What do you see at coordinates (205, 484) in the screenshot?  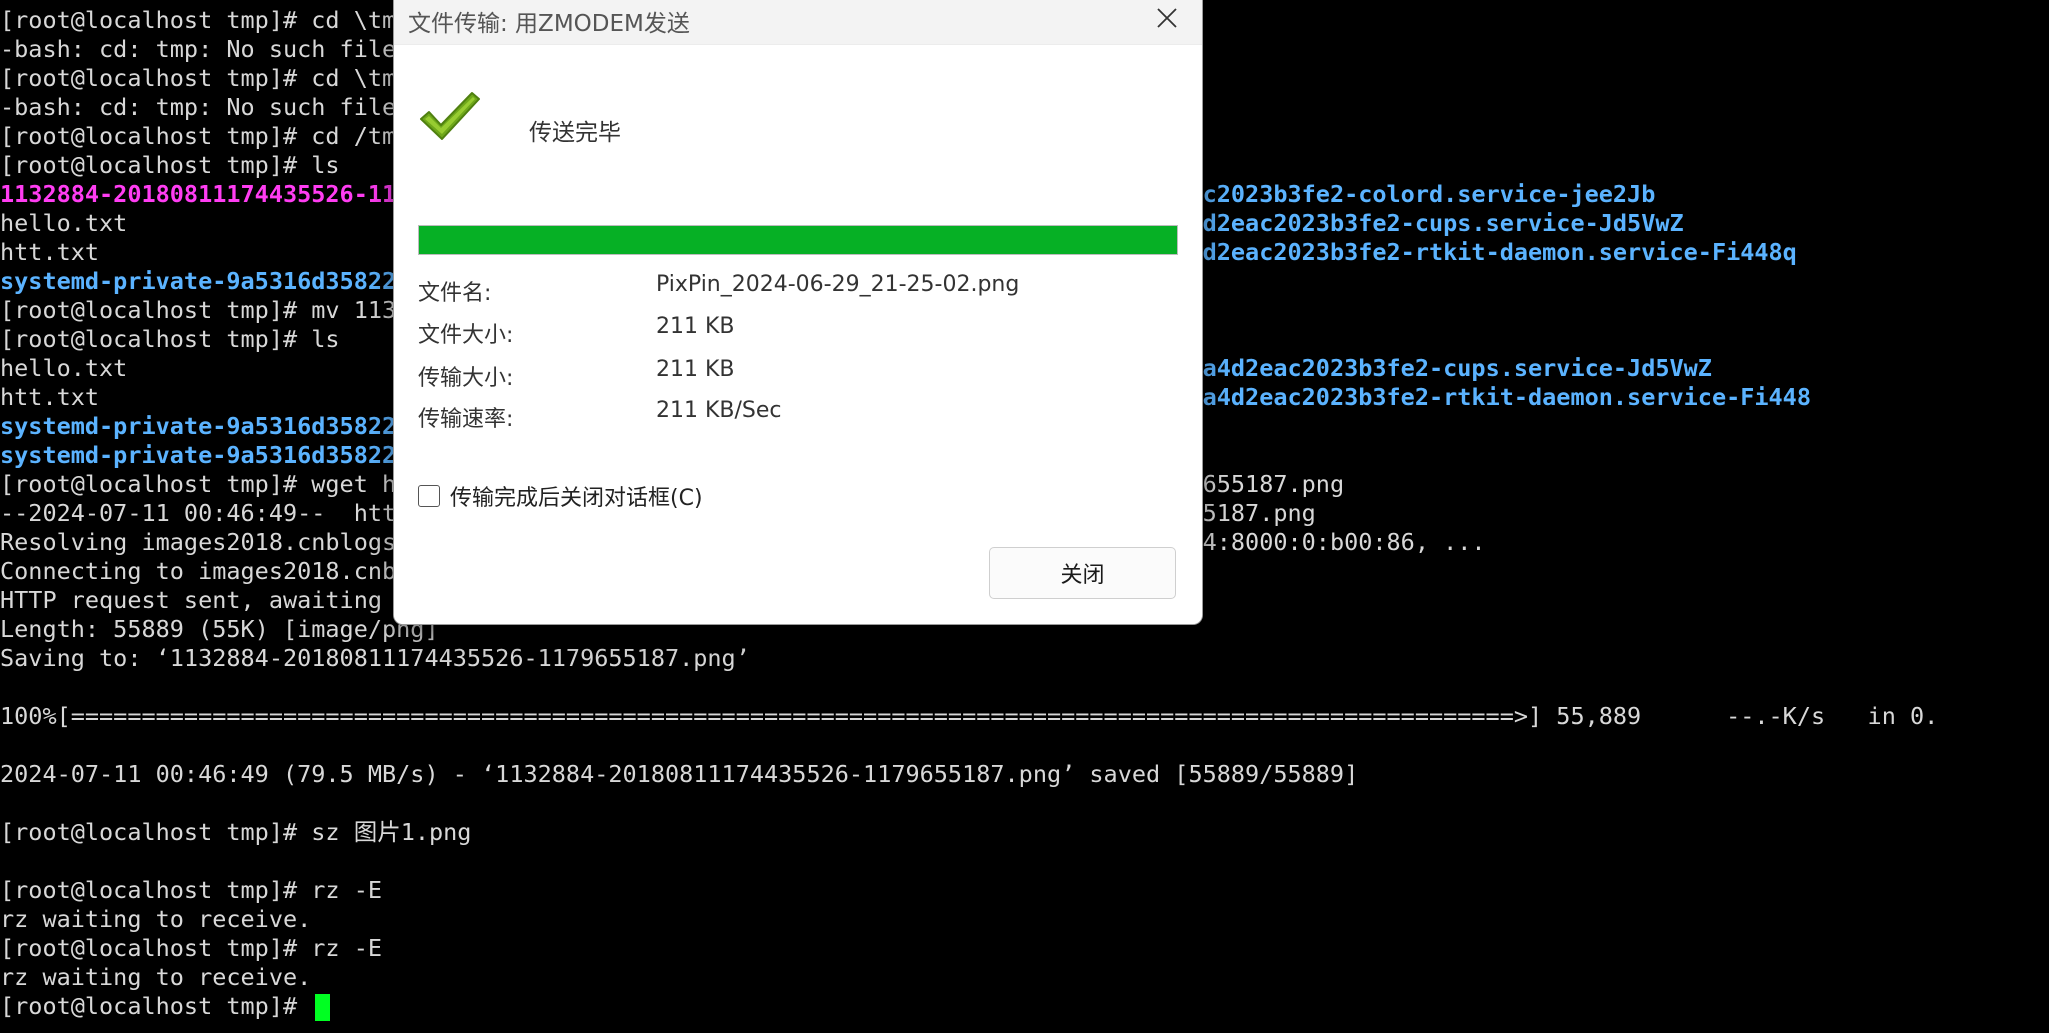 I see `terminal-text: [root@localhost tmp]# wget ht` at bounding box center [205, 484].